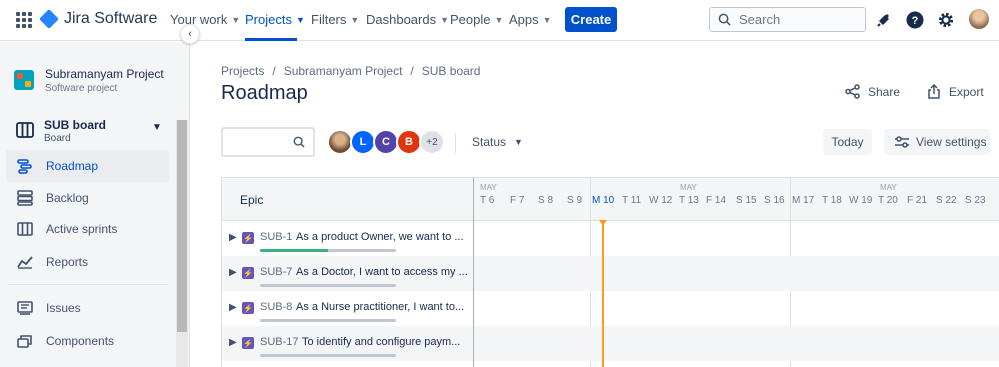  I want to click on reports-icon, so click(25, 262).